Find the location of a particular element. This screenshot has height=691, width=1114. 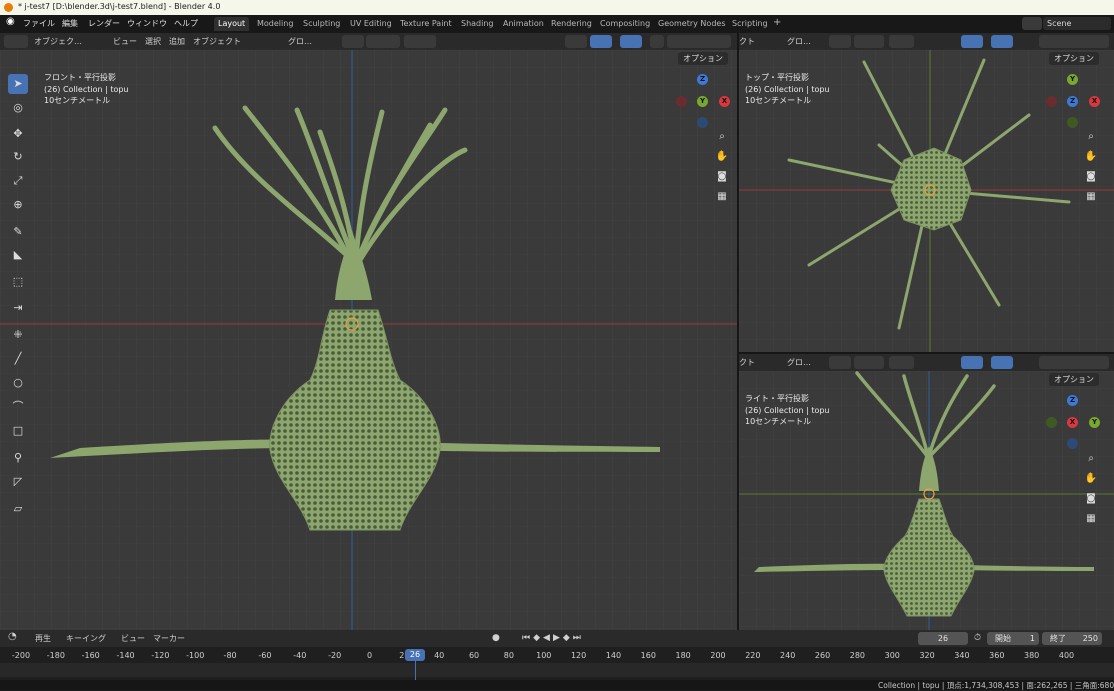

gizmo-z-axis: Z is located at coordinates (702, 79).